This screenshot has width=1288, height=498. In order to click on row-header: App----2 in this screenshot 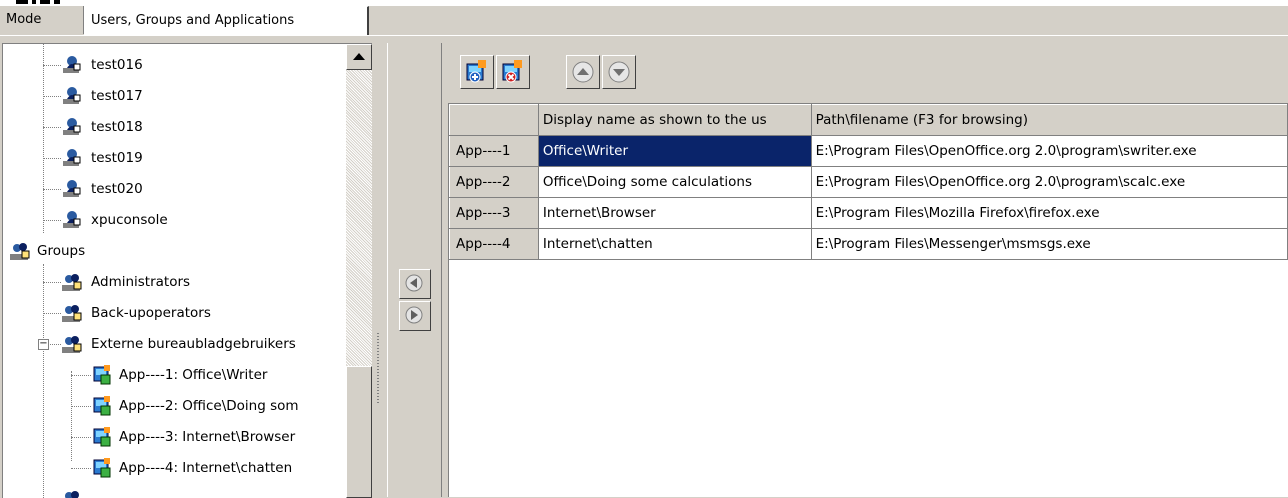, I will do `click(494, 182)`.